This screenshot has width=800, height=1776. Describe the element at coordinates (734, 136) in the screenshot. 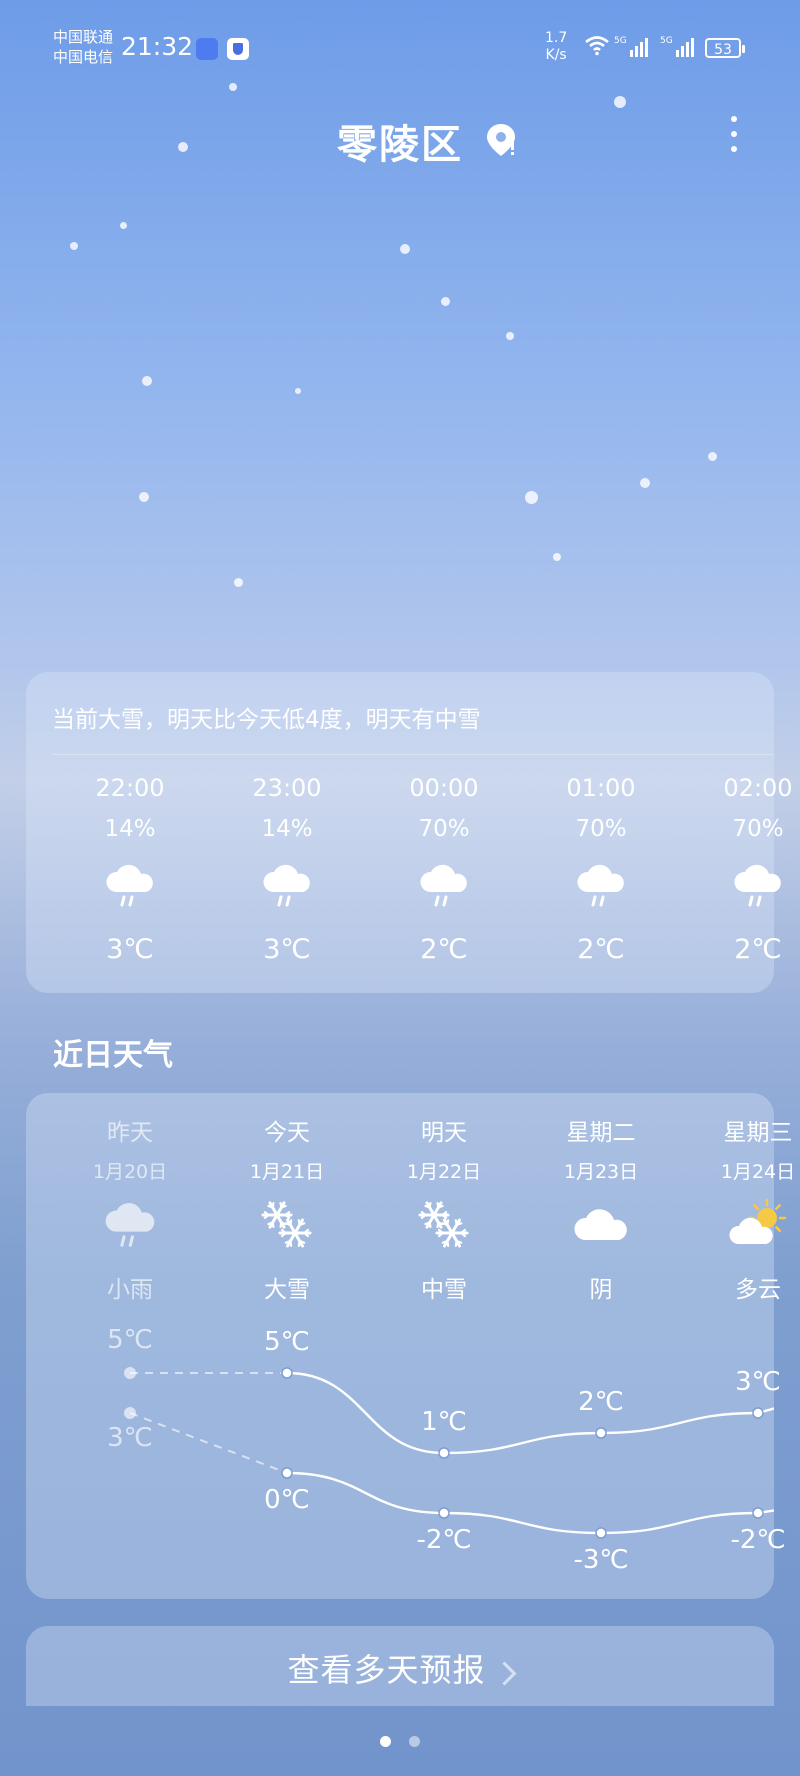

I see `more-options-icon` at that location.